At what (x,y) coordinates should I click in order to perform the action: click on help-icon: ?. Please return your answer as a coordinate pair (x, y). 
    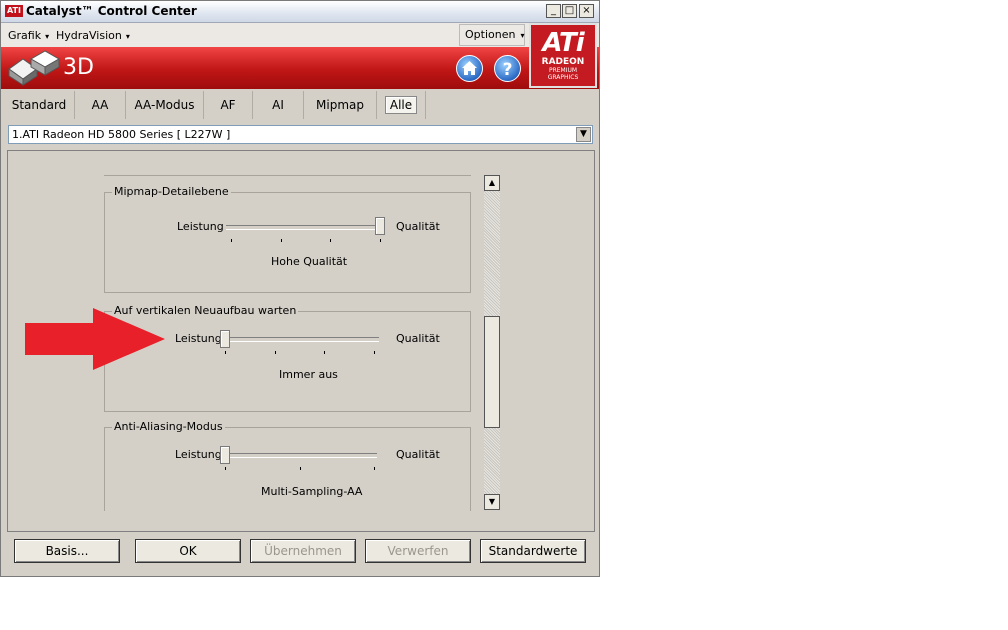
    Looking at the image, I should click on (508, 70).